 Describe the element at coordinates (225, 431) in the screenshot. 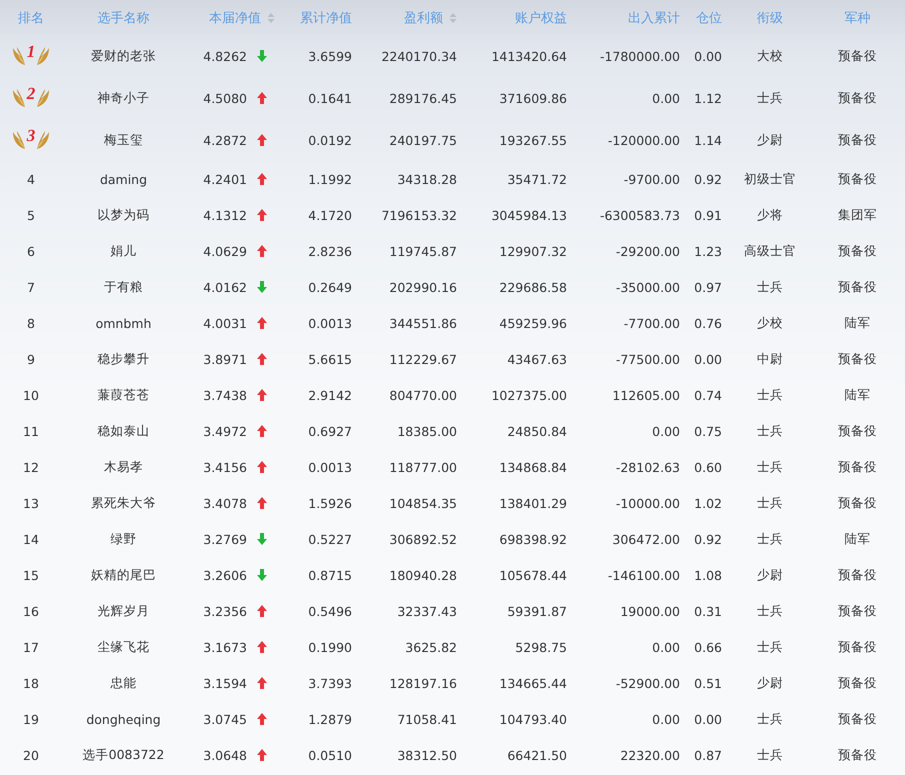

I see `table-cell: 3.4972` at that location.